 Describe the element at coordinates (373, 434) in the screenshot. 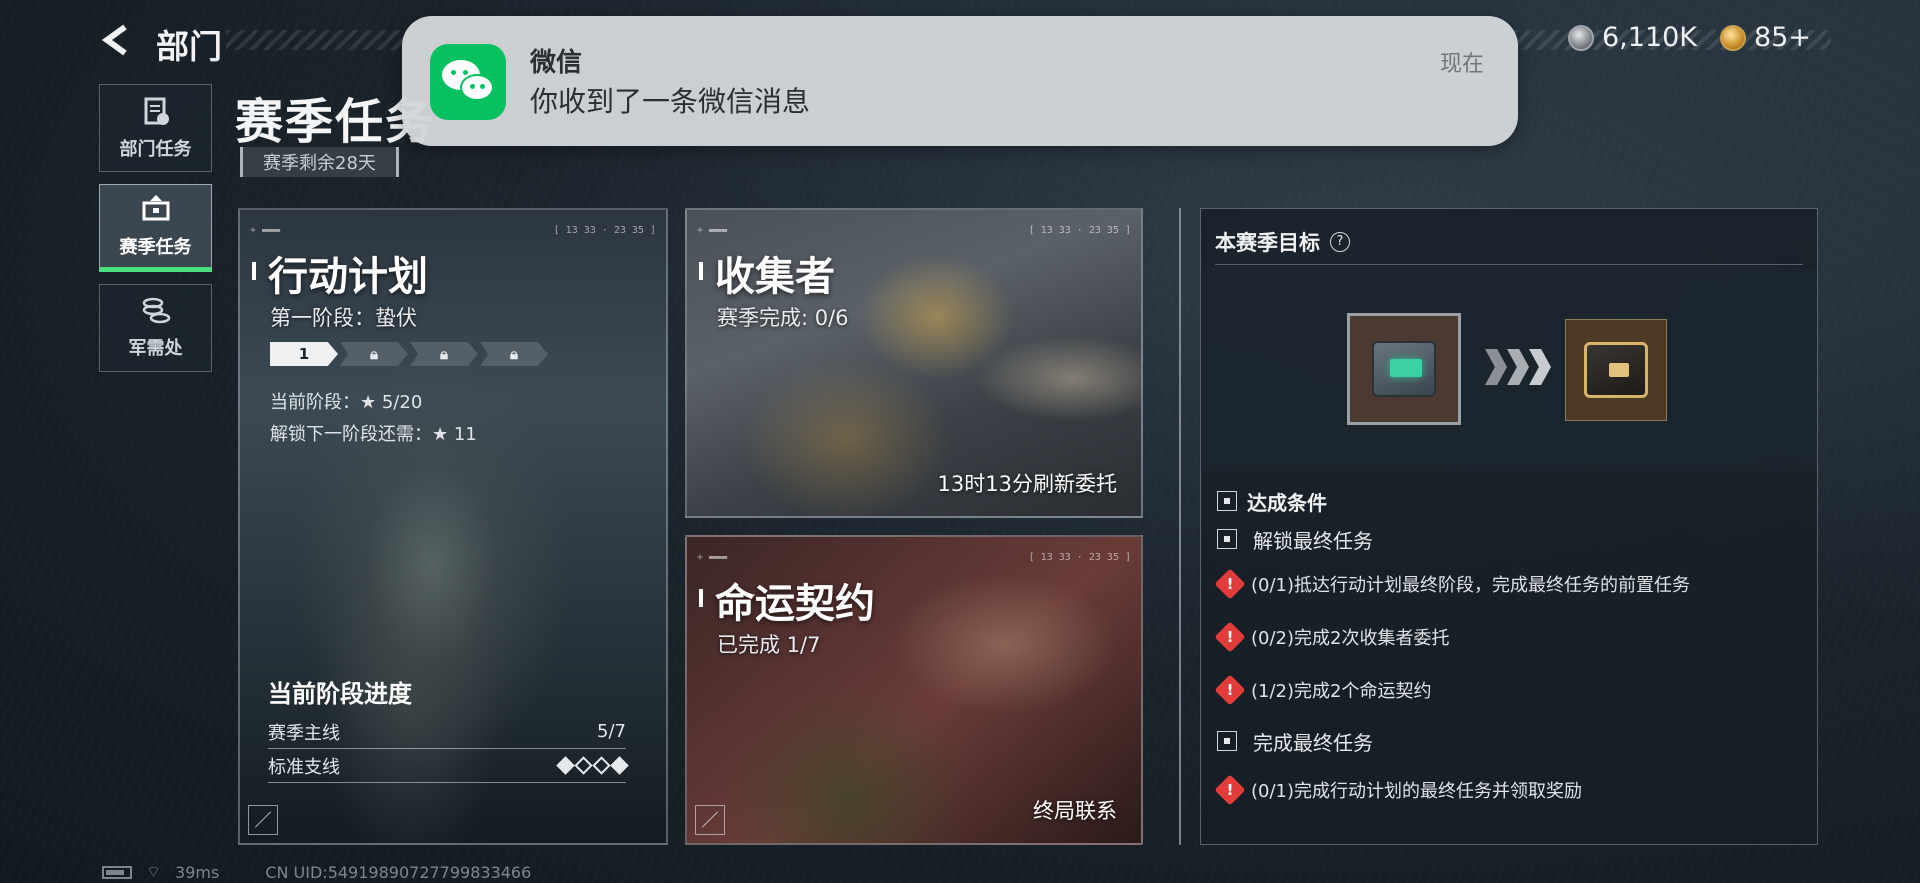

I see `unlock-next-stars: 解锁下一阶段还需：★ 11` at that location.